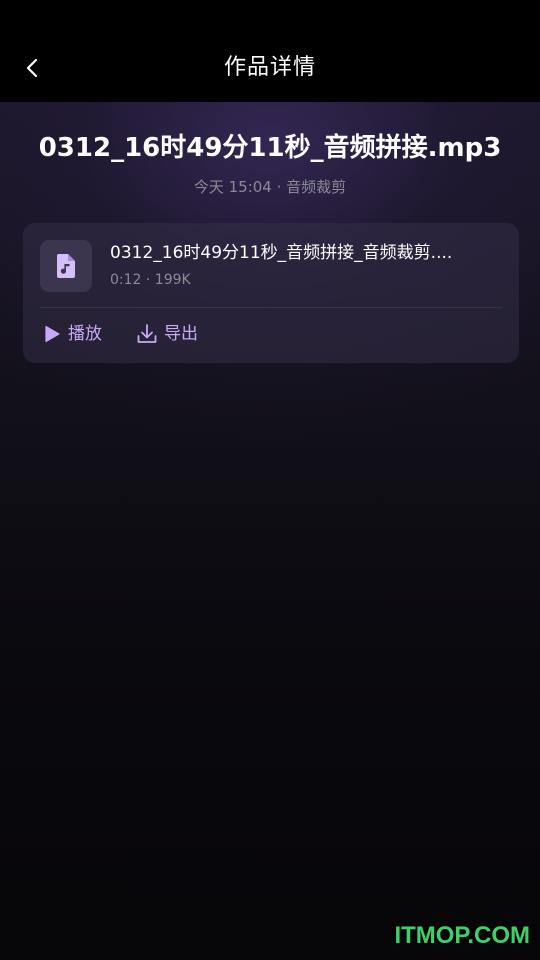 Image resolution: width=540 pixels, height=960 pixels. Describe the element at coordinates (271, 307) in the screenshot. I see `divider` at that location.